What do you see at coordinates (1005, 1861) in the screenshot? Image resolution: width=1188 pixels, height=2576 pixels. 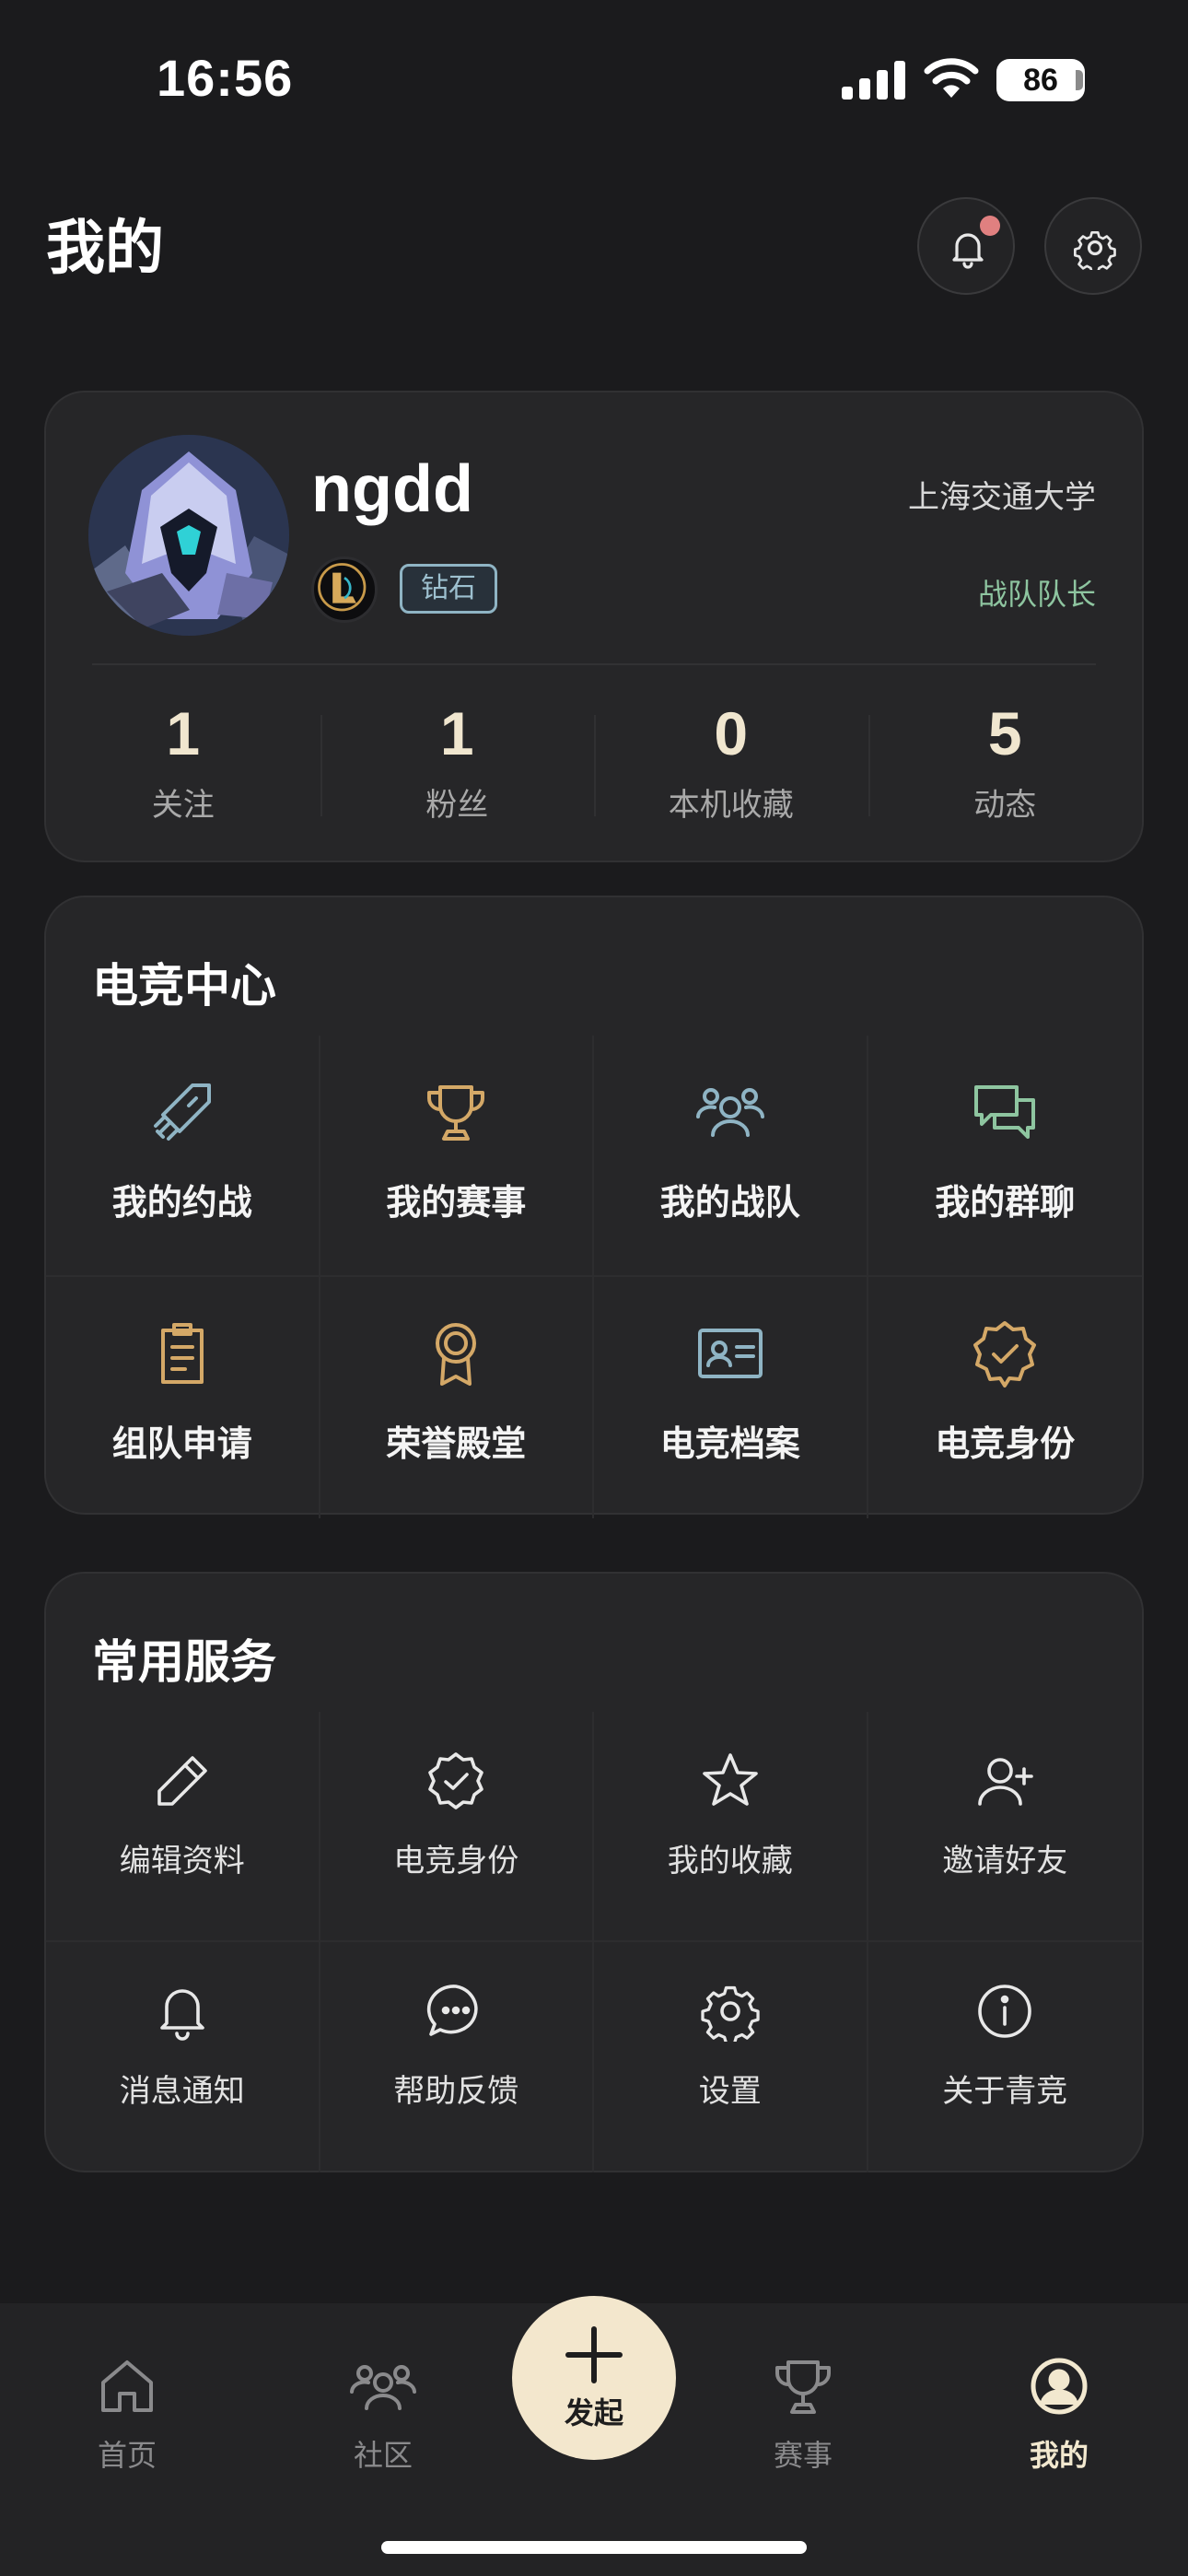 I see `cell-label: 邀请好友` at bounding box center [1005, 1861].